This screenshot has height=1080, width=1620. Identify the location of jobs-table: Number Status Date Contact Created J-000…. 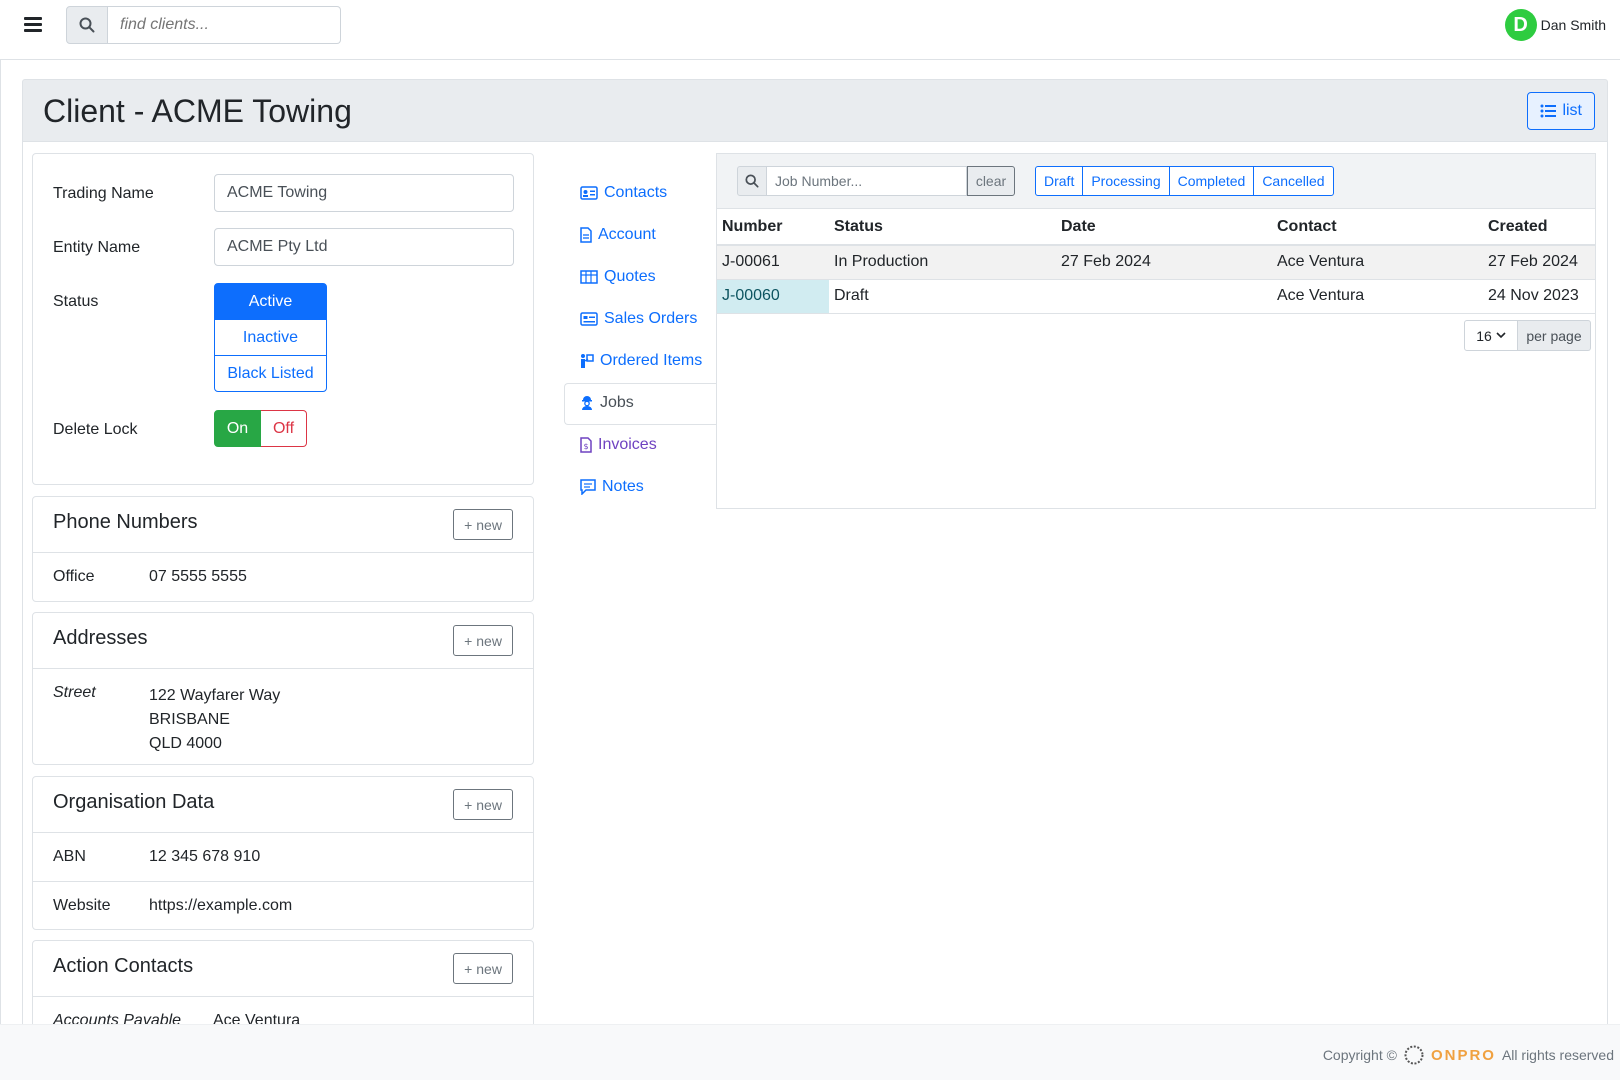
(1156, 261).